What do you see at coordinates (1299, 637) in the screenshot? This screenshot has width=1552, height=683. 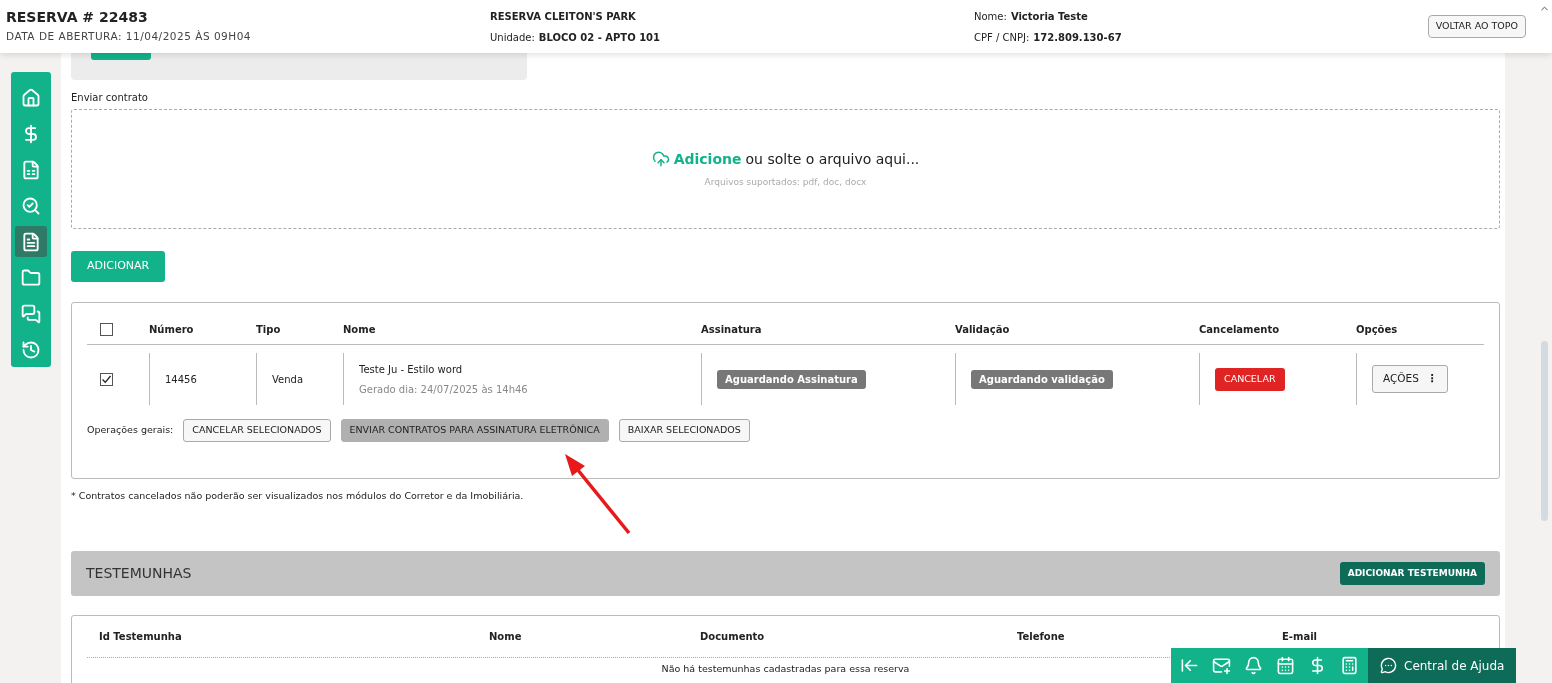 I see `column-header: E-mail` at bounding box center [1299, 637].